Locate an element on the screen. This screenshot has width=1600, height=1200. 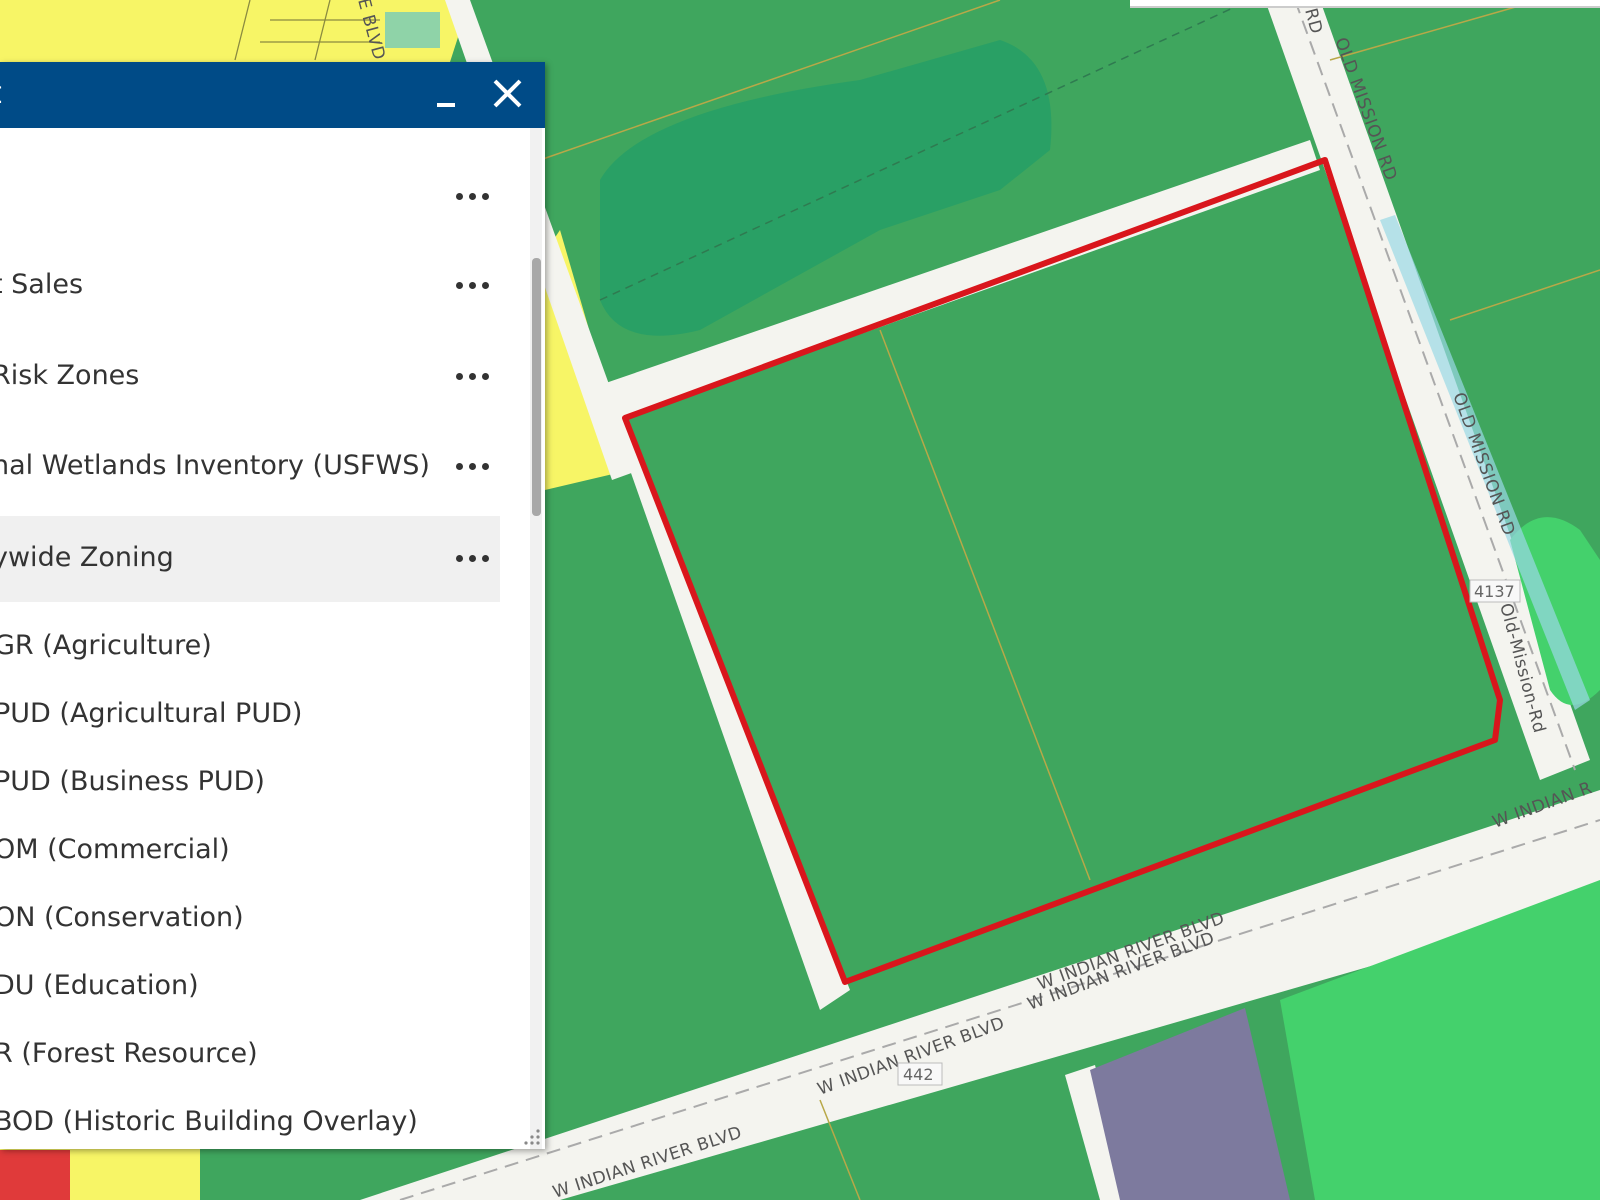
layer-label: t Sales is located at coordinates (42, 284).